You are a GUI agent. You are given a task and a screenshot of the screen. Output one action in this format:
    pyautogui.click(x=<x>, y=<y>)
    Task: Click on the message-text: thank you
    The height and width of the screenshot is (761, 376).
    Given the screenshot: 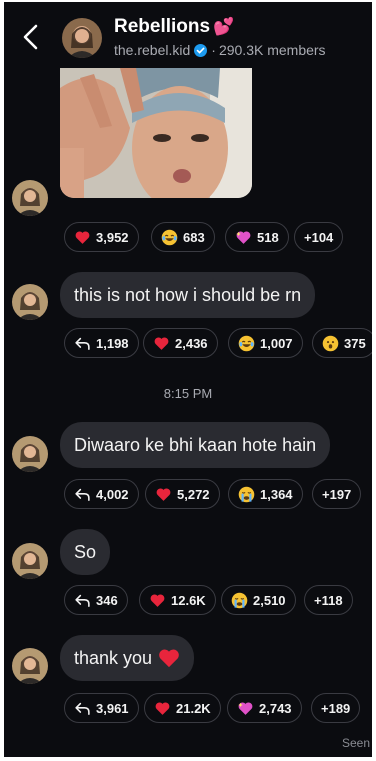 What is the action you would take?
    pyautogui.click(x=113, y=657)
    